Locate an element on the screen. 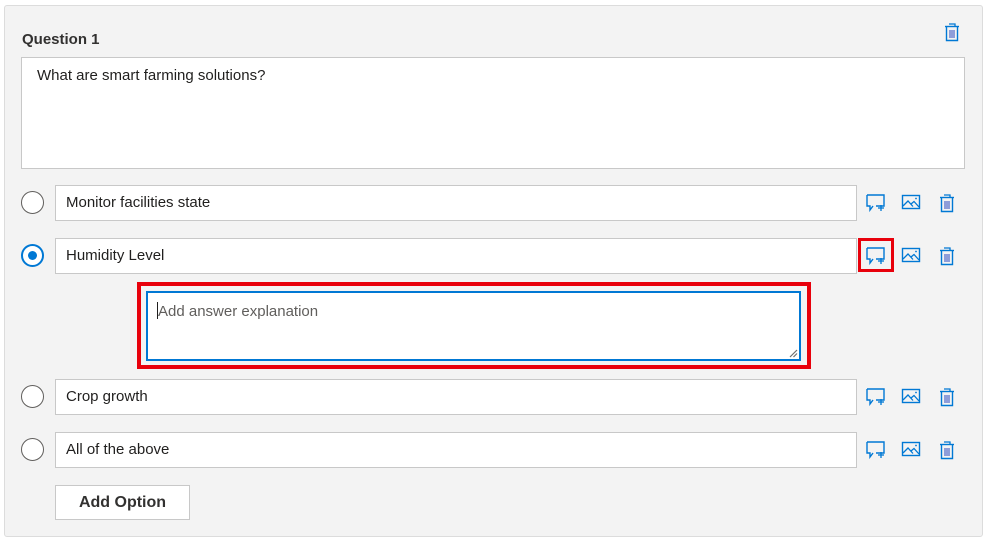 This screenshot has height=543, width=988. option-2-radio is located at coordinates (32, 255).